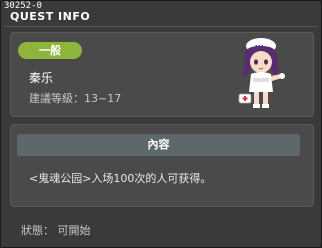  Describe the element at coordinates (50, 16) in the screenshot. I see `window-title: QUEST INFO` at that location.